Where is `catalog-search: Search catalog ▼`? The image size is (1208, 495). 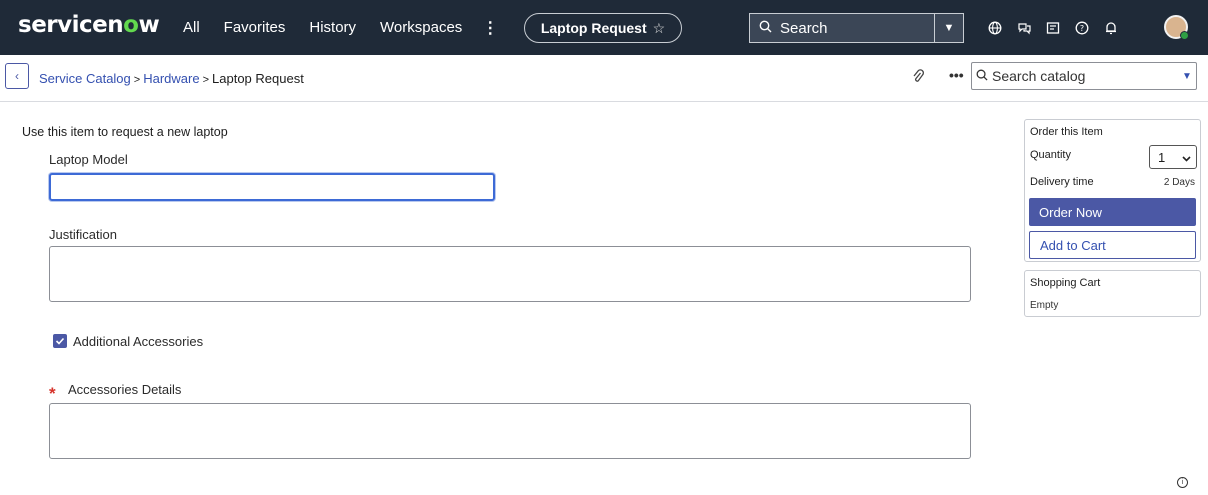 catalog-search: Search catalog ▼ is located at coordinates (1084, 76).